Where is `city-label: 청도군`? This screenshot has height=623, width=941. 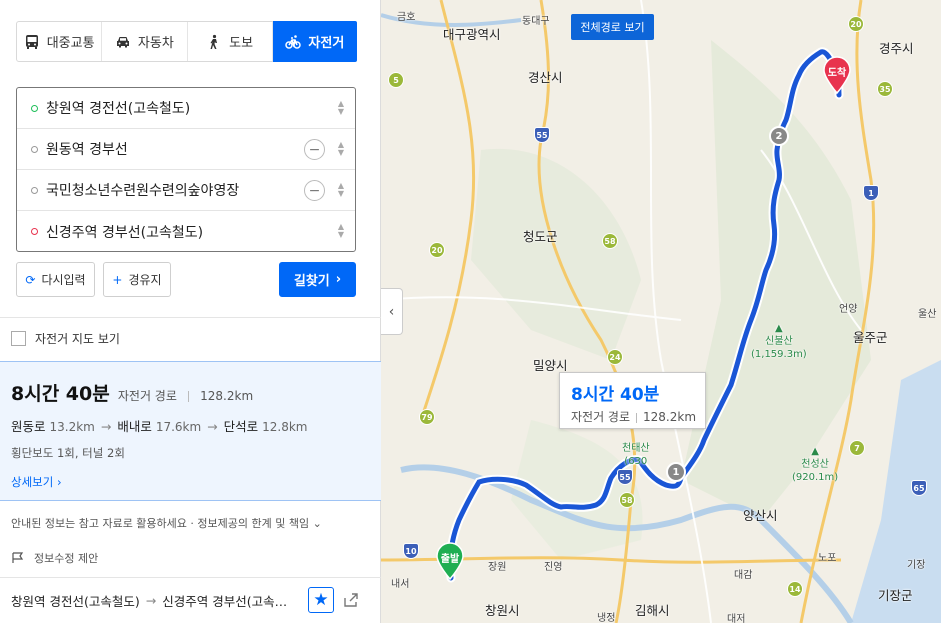 city-label: 청도군 is located at coordinates (540, 236).